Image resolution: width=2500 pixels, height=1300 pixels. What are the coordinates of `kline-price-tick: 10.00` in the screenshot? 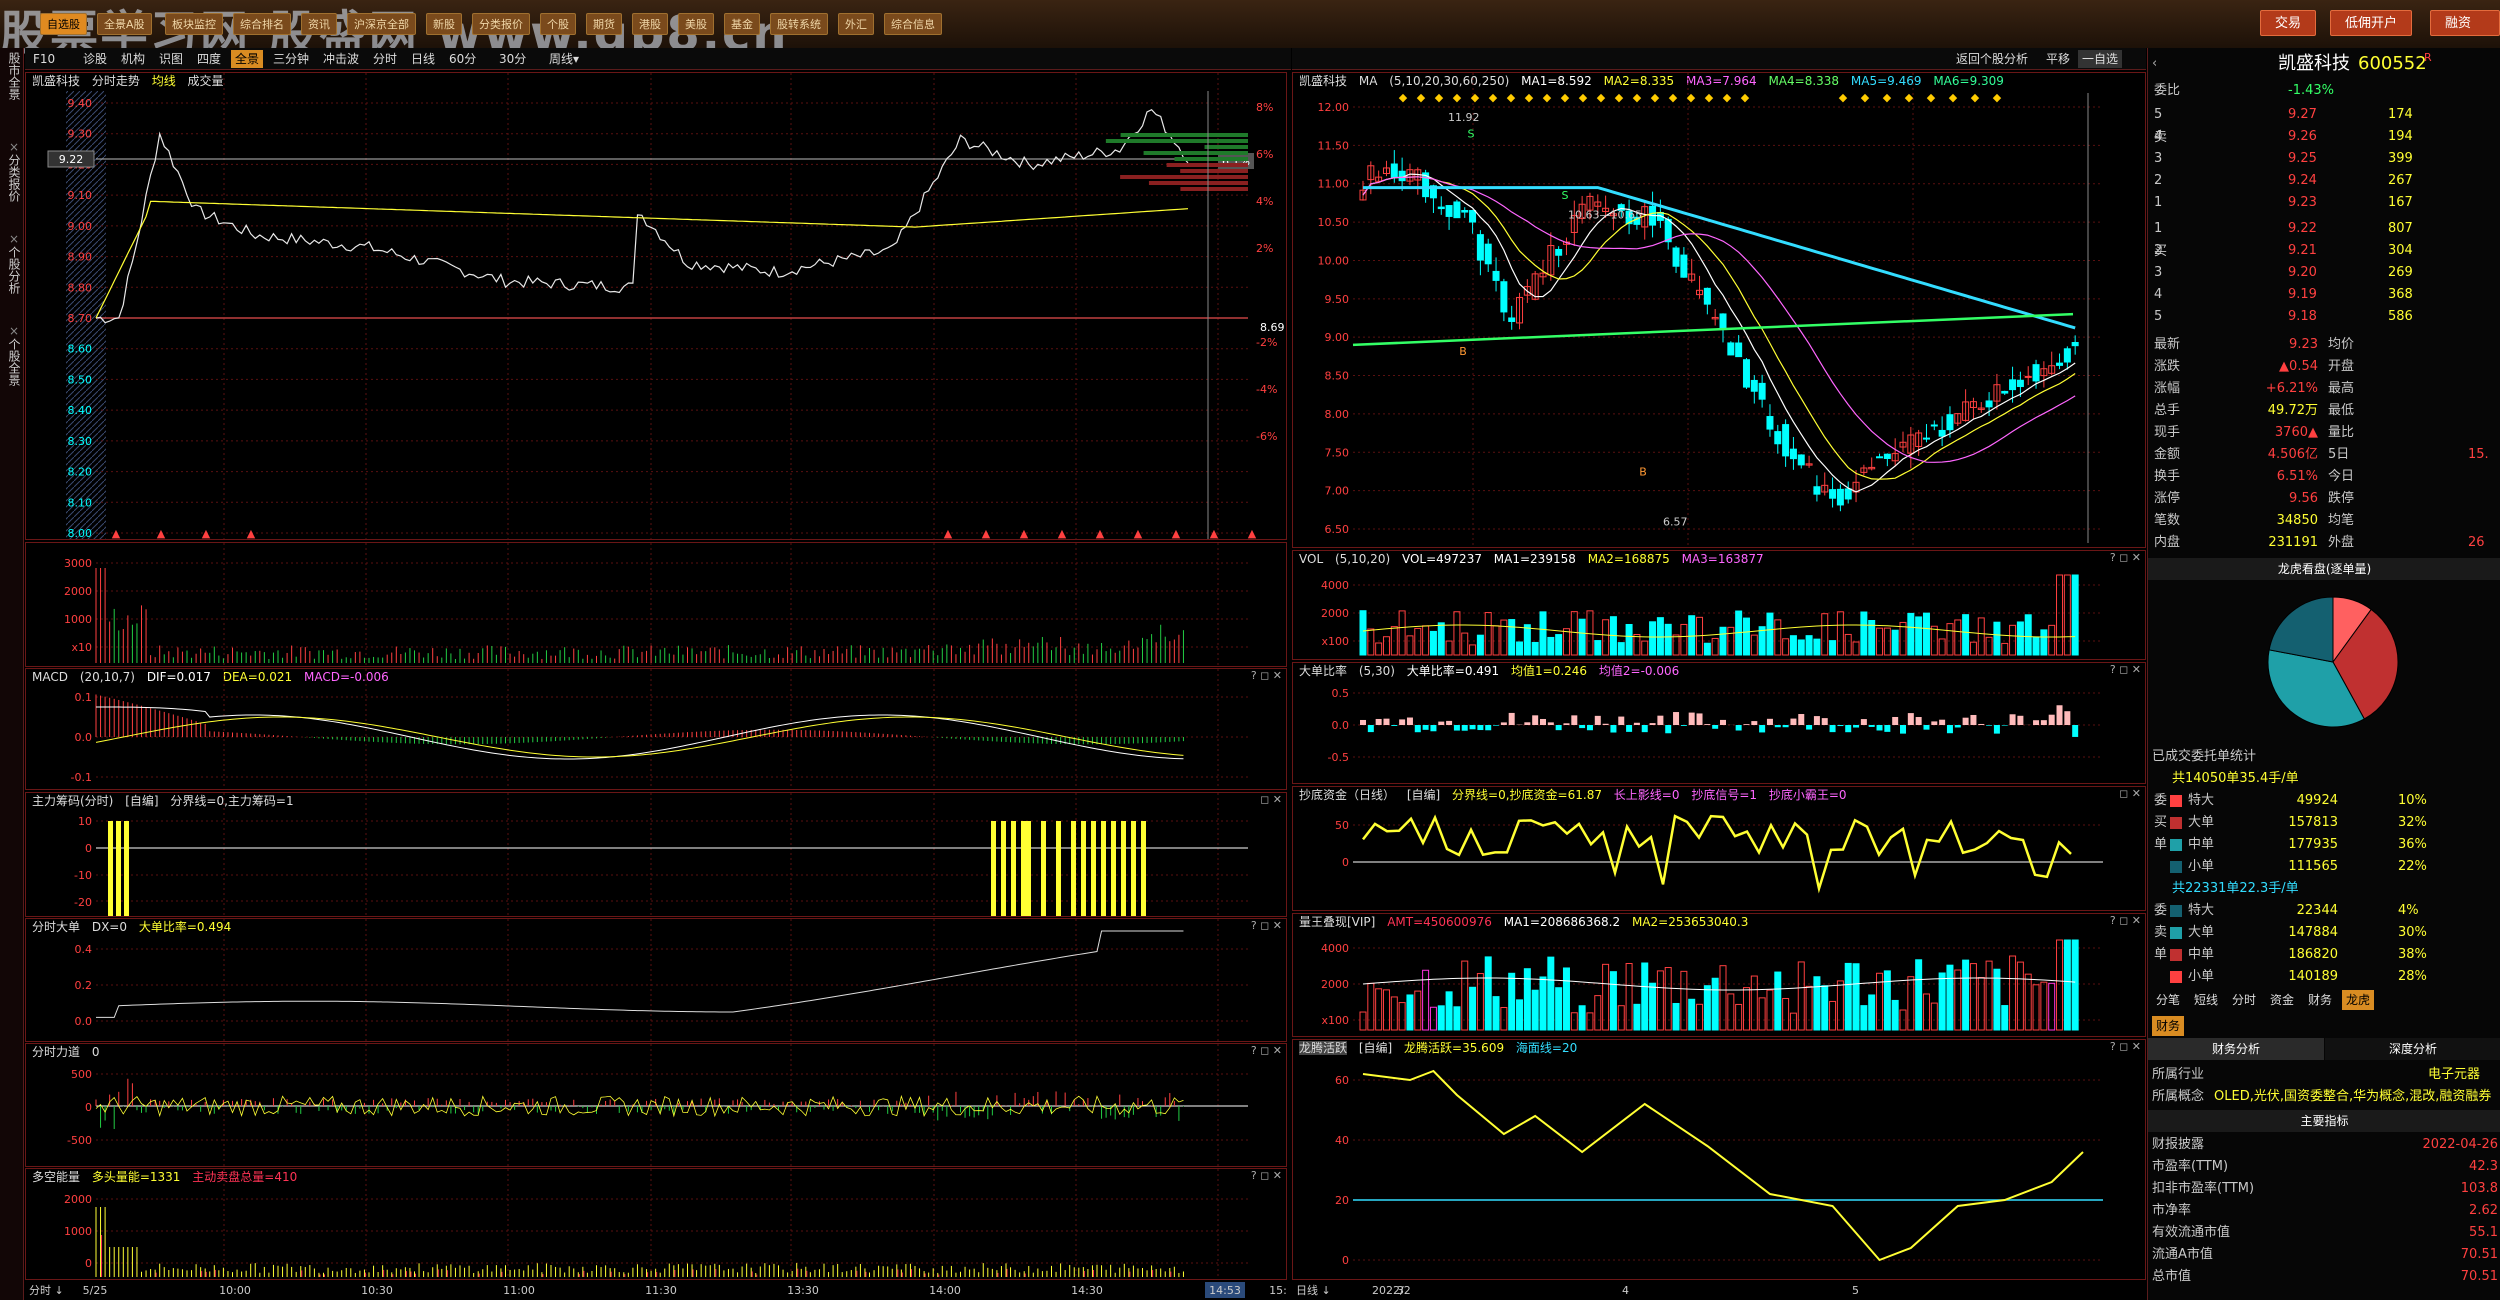 It's located at (1334, 260).